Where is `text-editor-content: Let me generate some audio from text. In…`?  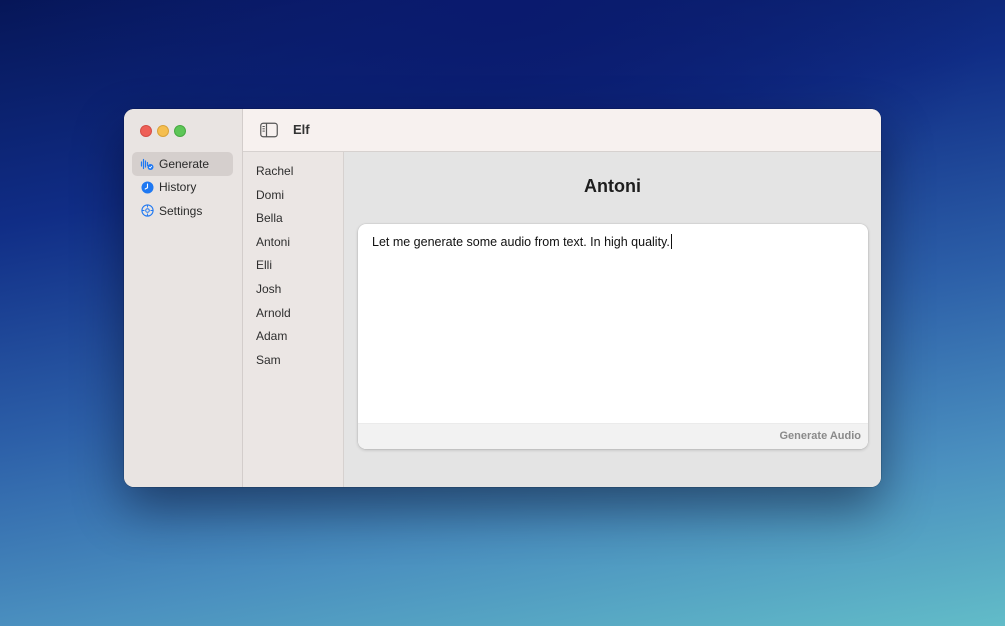 text-editor-content: Let me generate some audio from text. In… is located at coordinates (522, 241).